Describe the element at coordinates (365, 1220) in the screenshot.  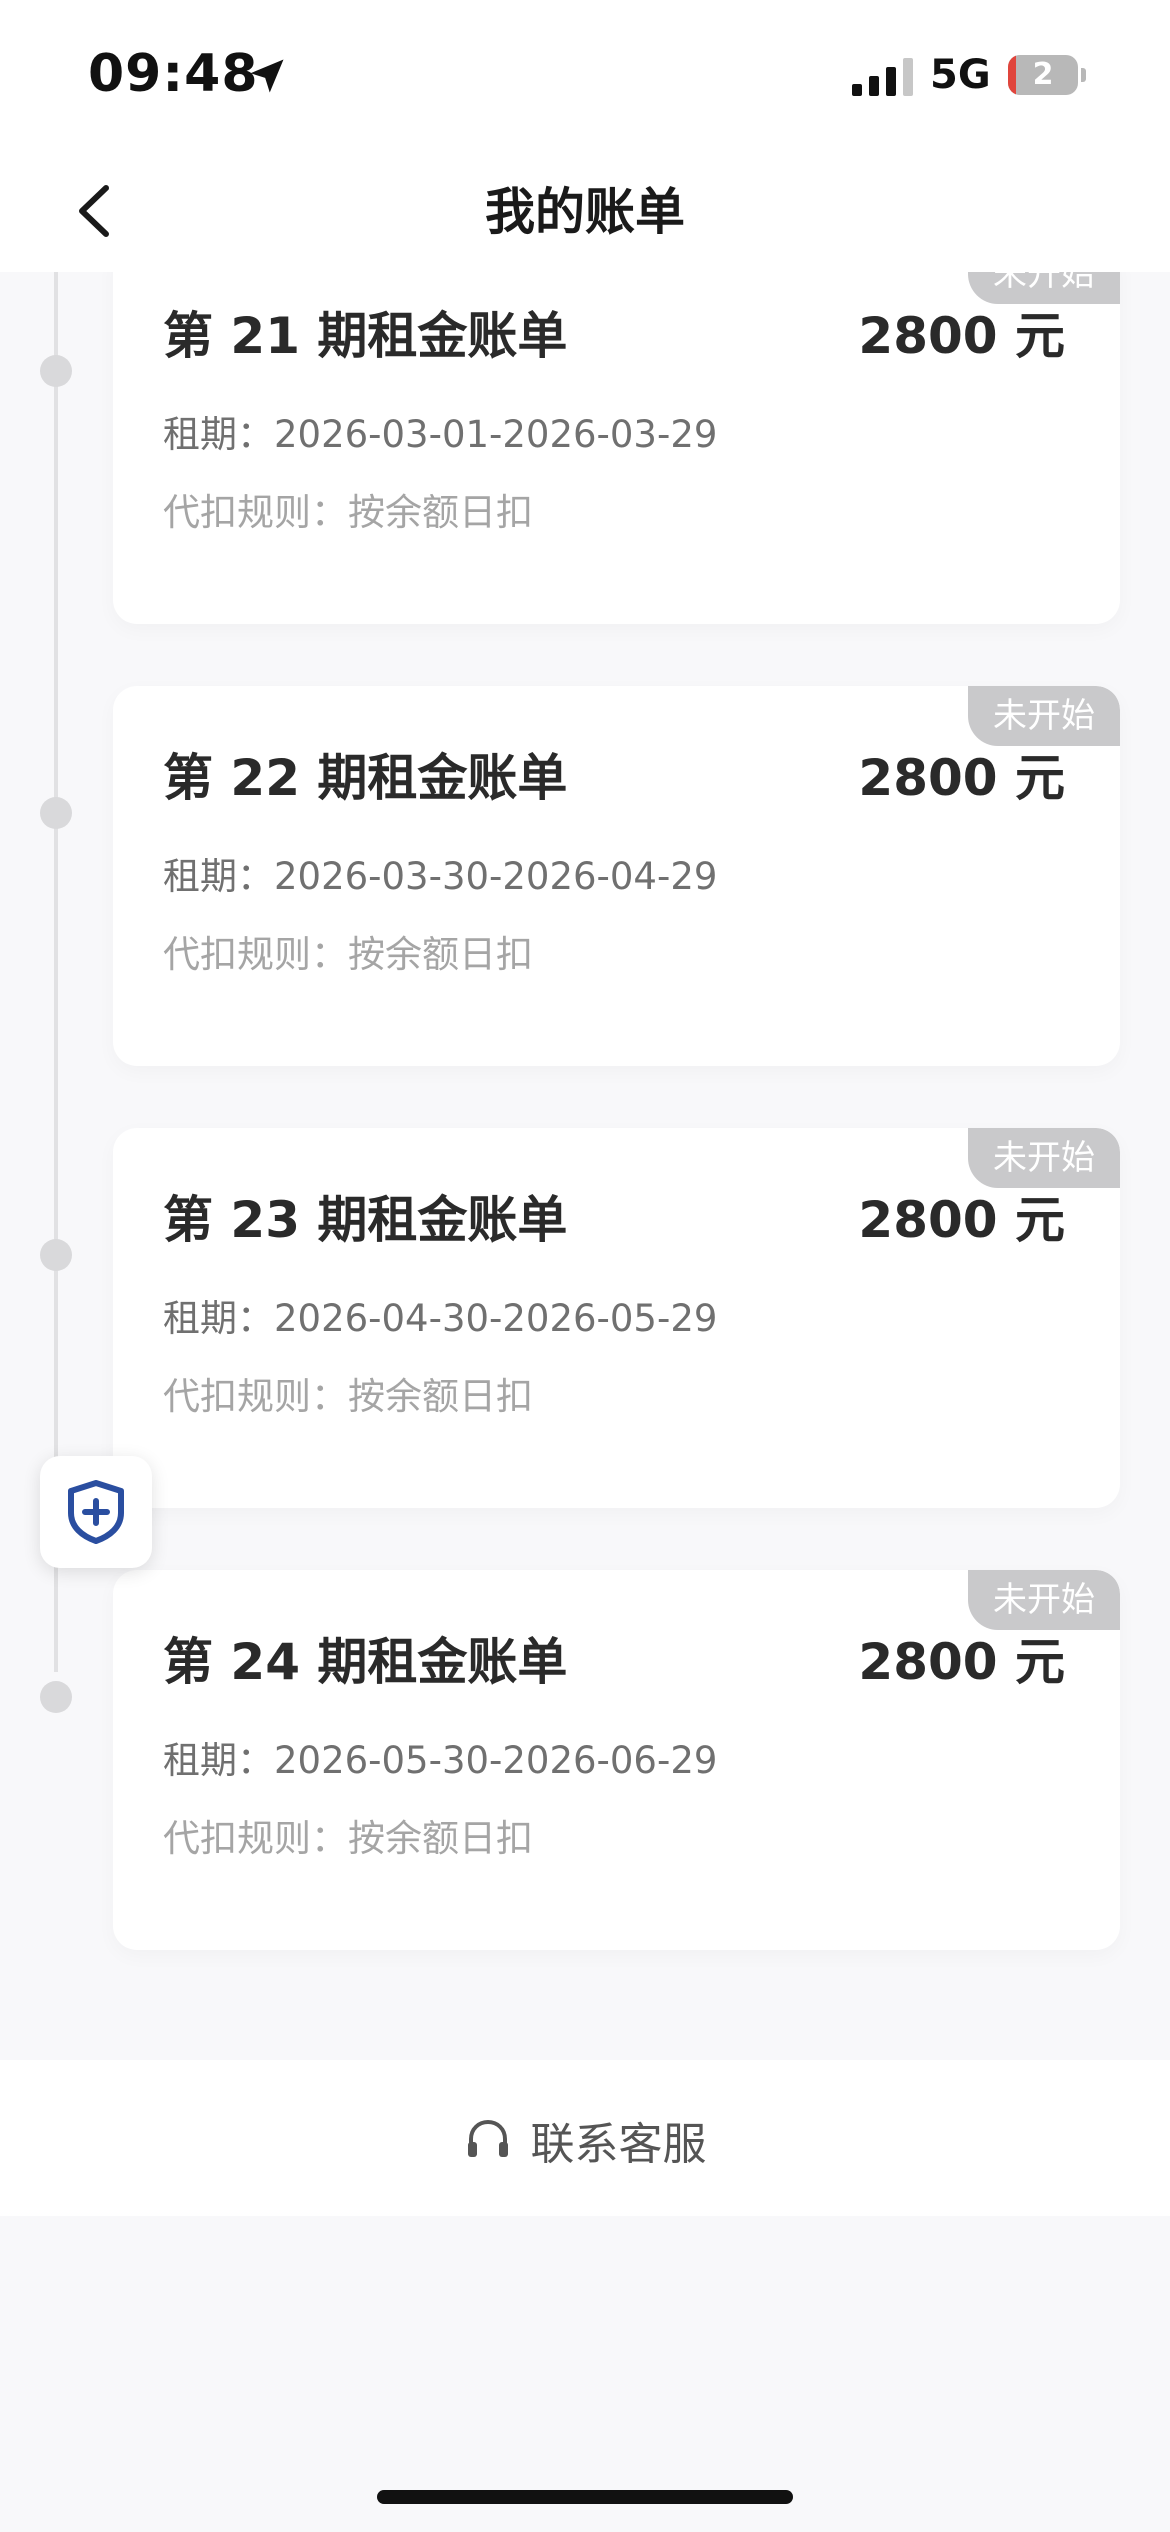
I see `bill-title: 第 23 期租金账单` at that location.